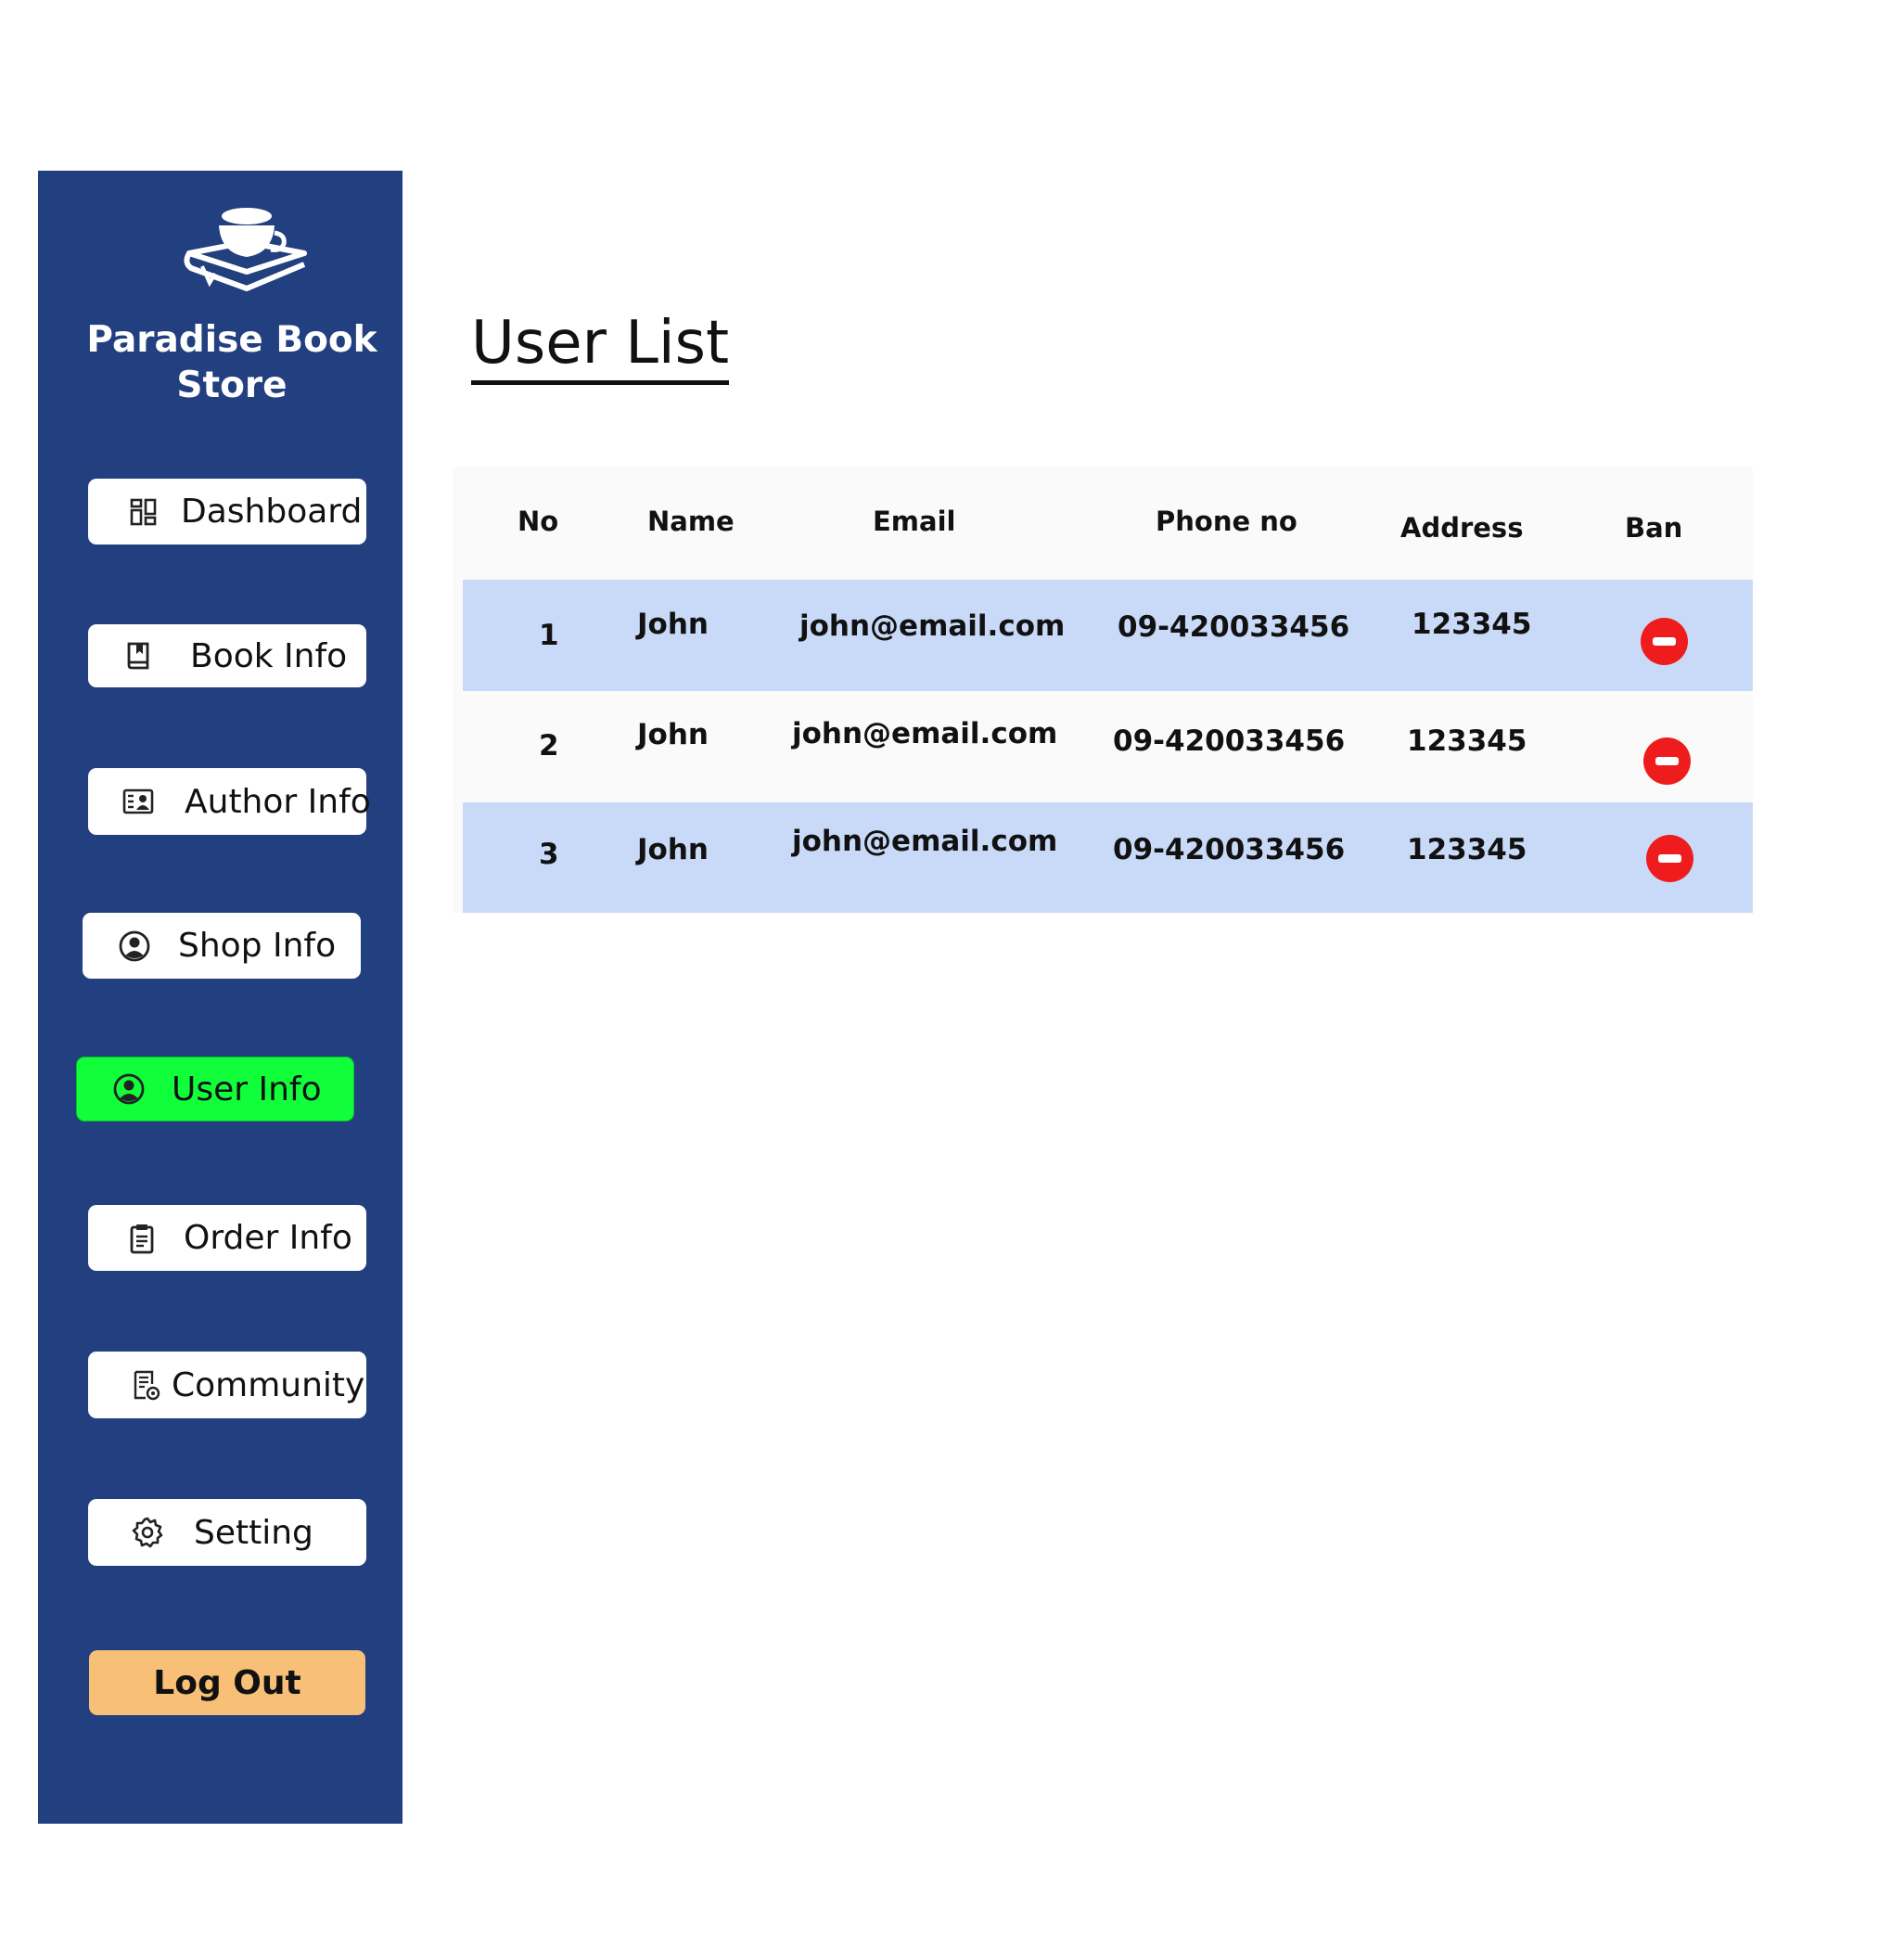 This screenshot has height=1948, width=1904. What do you see at coordinates (227, 1682) in the screenshot?
I see `logout-button: Log Out` at bounding box center [227, 1682].